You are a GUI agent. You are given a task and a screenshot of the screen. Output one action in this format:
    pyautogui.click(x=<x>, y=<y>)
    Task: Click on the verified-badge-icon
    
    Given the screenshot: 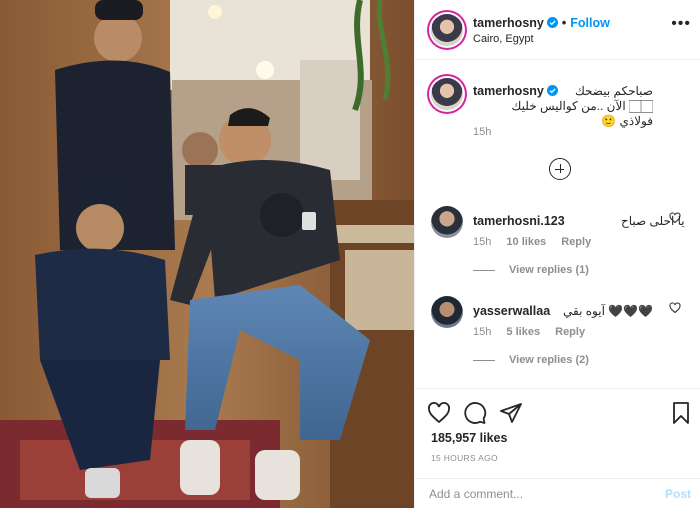 What is the action you would take?
    pyautogui.click(x=552, y=22)
    